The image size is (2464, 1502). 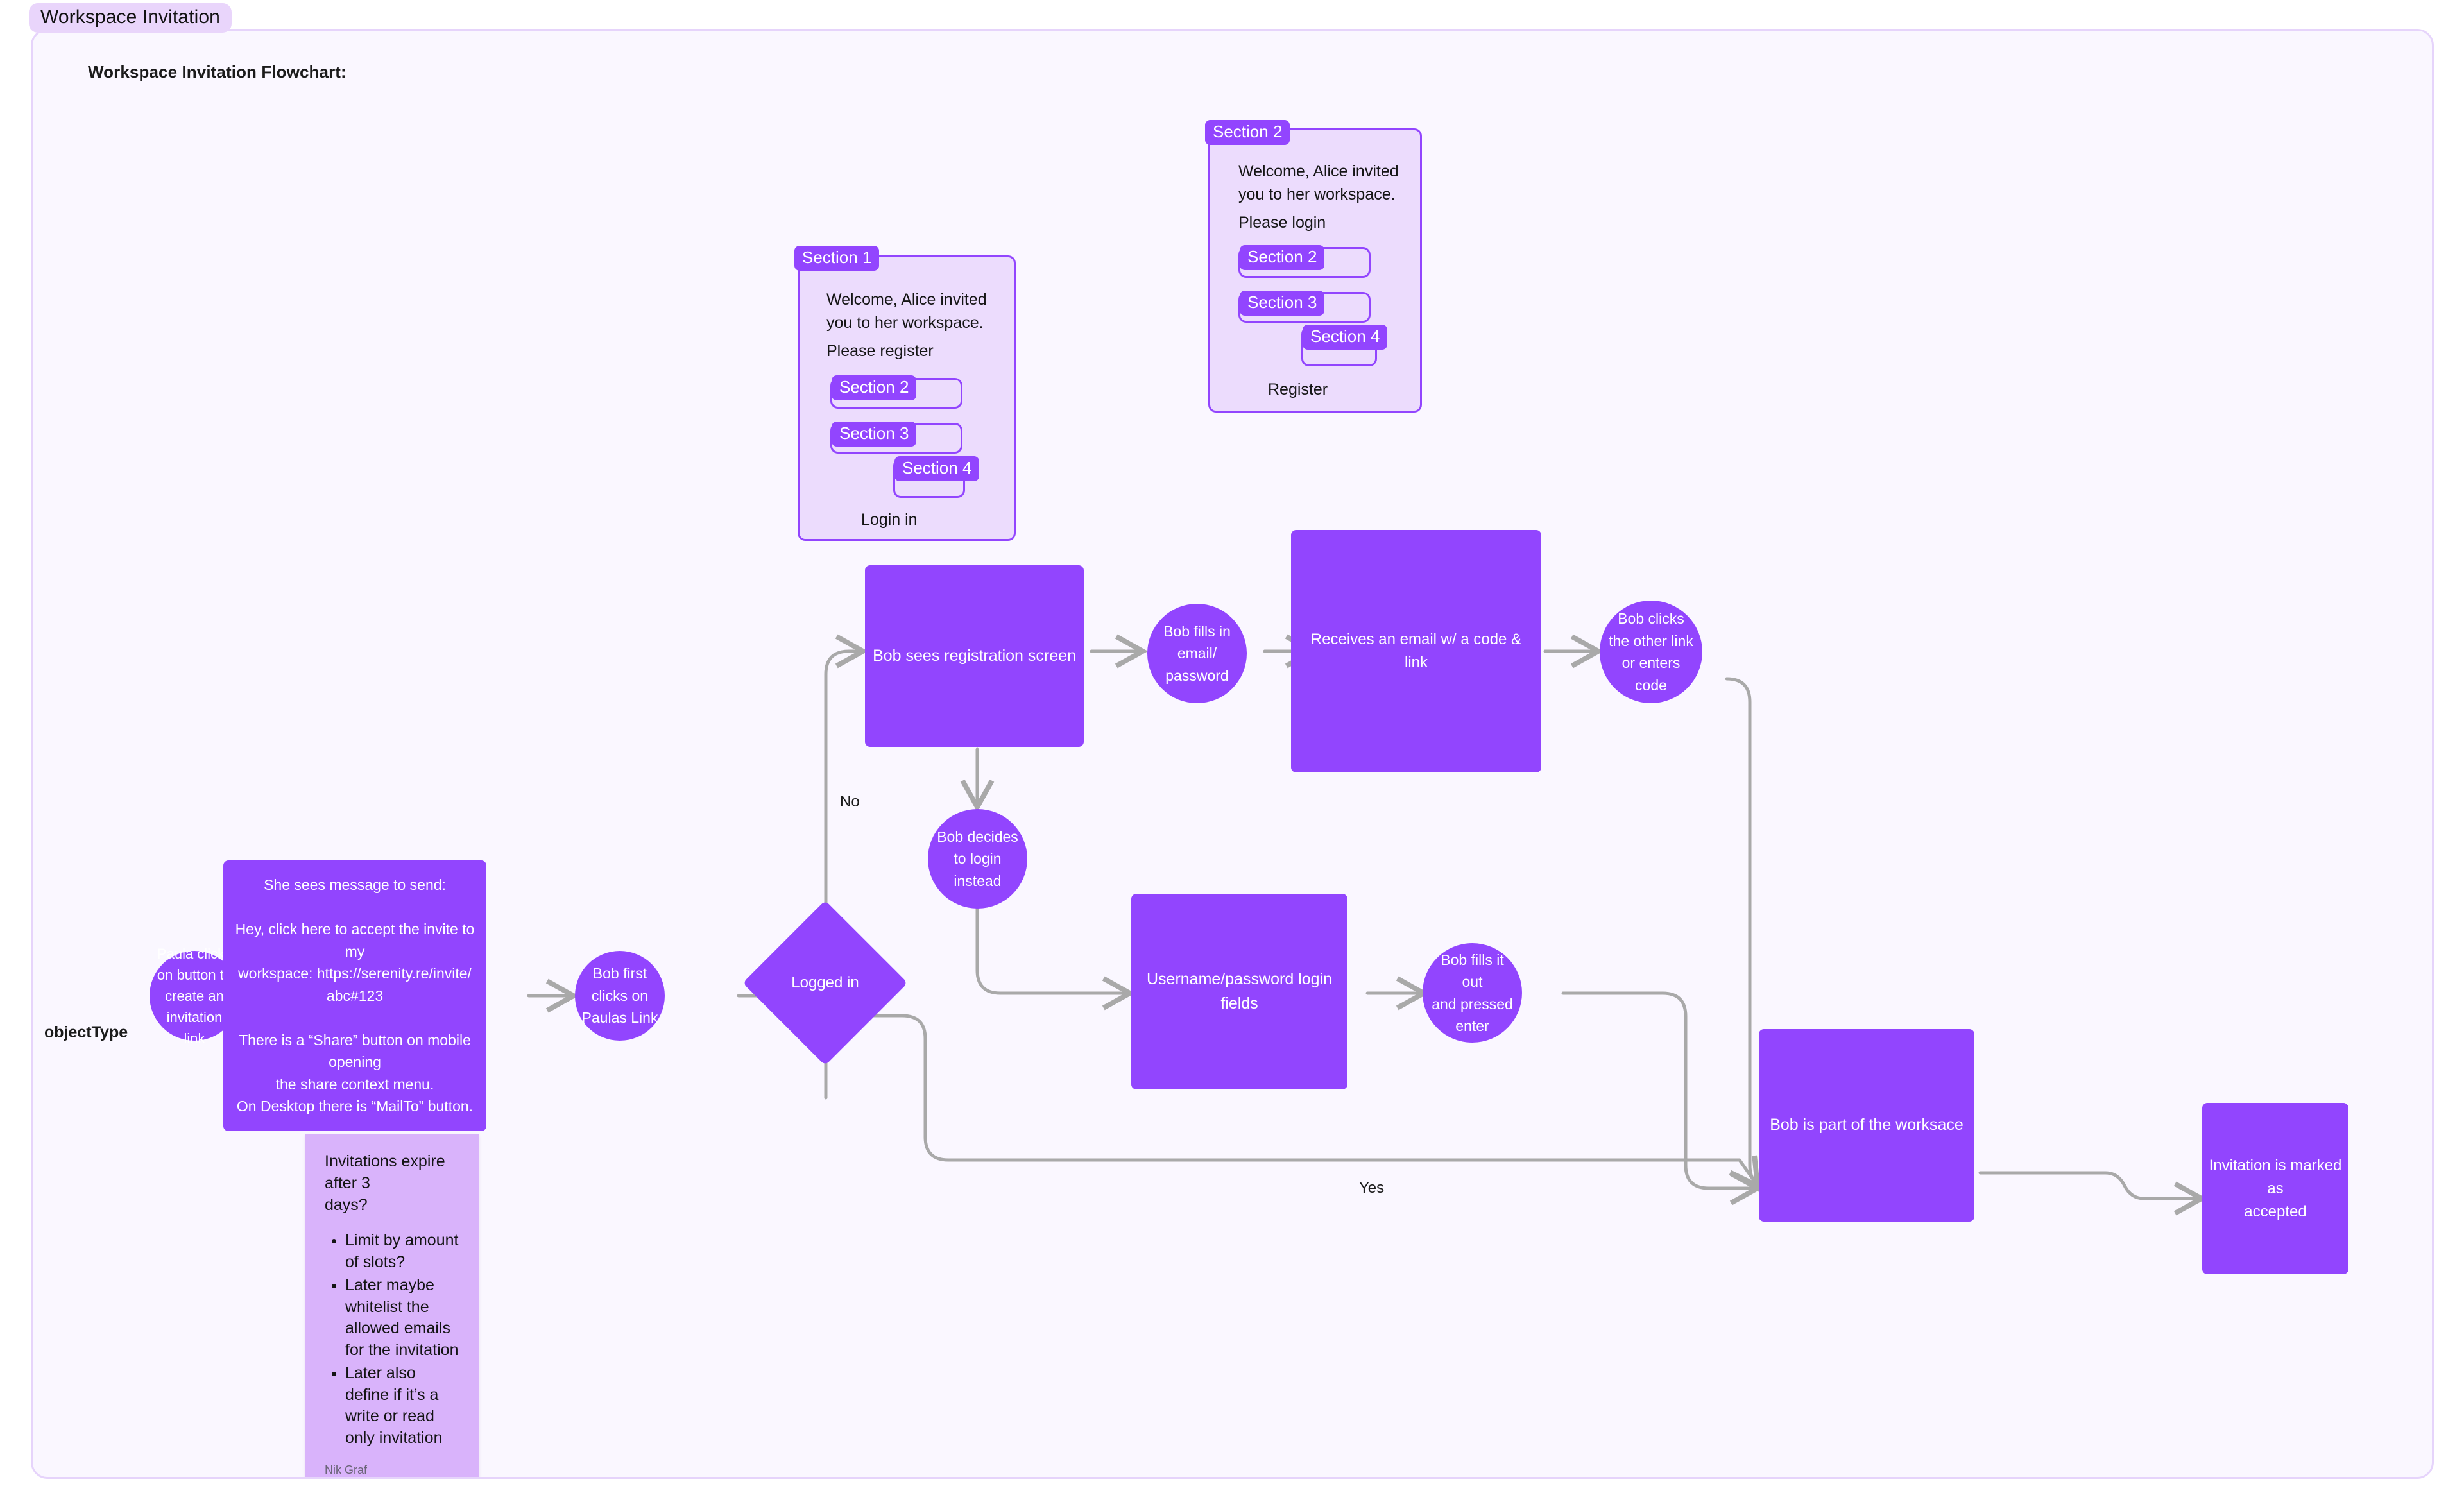 I want to click on node-login-fields-label: Username/password login fields, so click(x=1240, y=991).